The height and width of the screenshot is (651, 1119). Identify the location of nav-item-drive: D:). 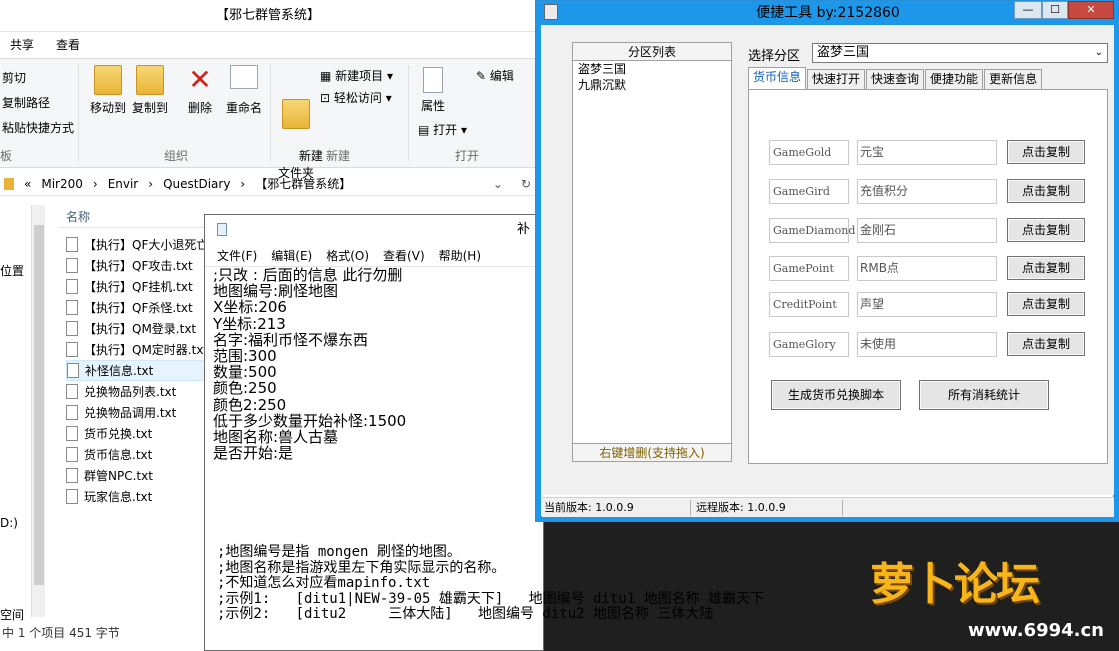
(9, 523).